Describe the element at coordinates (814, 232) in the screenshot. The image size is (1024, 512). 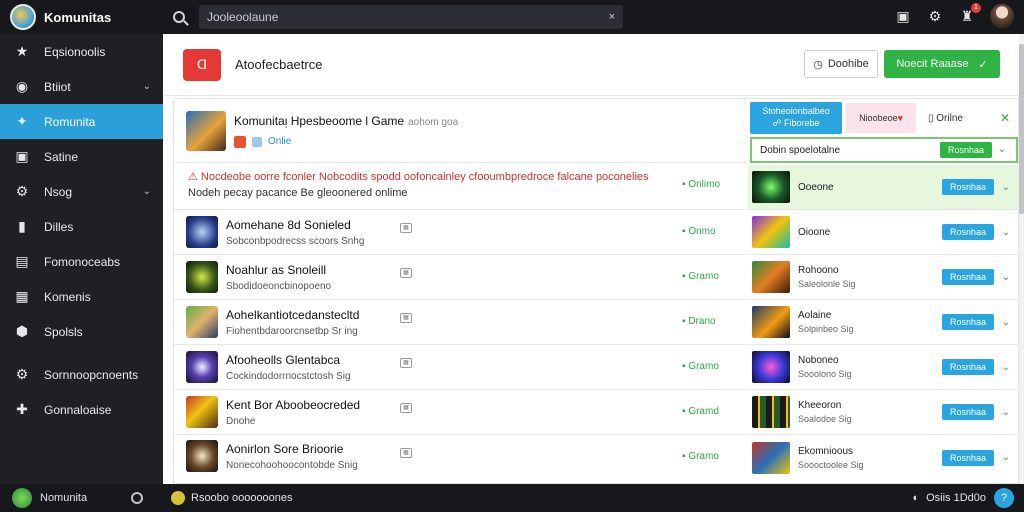
I see `friend-name: Oioone` at that location.